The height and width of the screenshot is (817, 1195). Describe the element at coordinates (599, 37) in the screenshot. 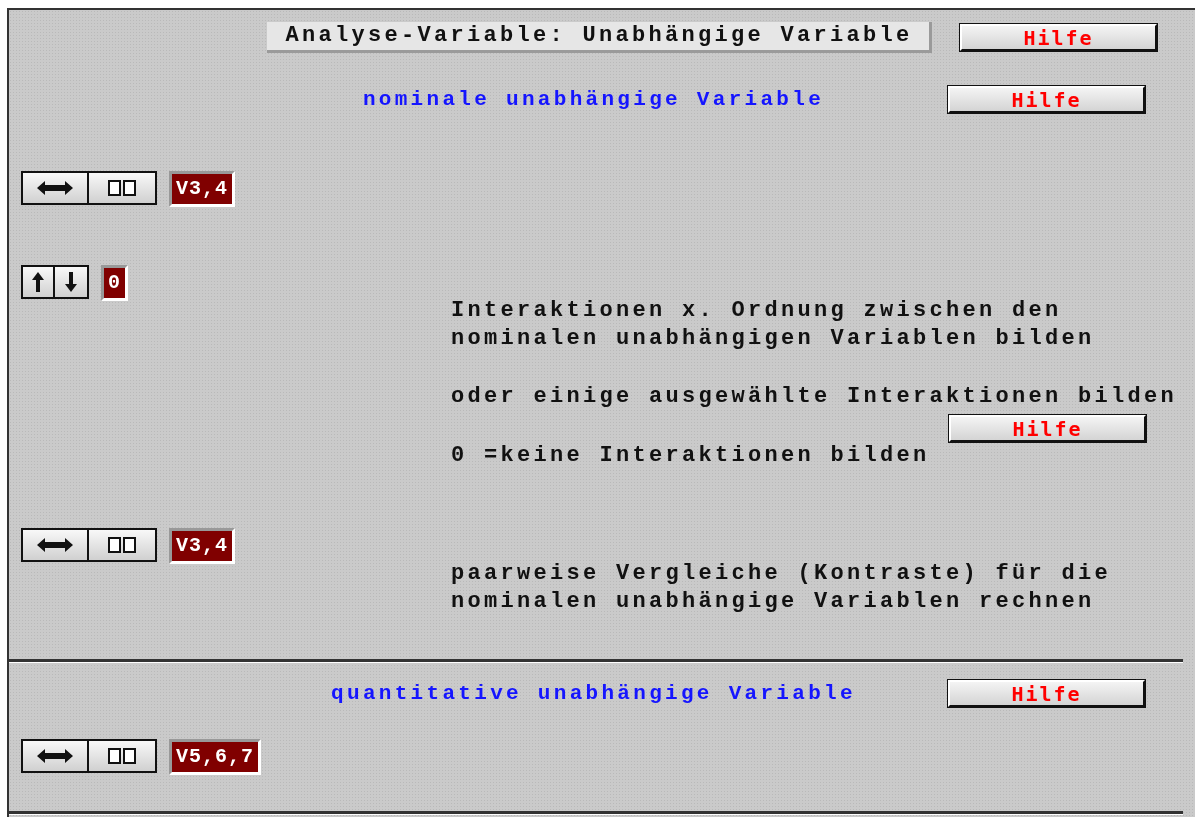

I see `dialog-title: Analyse-Variable: Unabhängige Variable` at that location.